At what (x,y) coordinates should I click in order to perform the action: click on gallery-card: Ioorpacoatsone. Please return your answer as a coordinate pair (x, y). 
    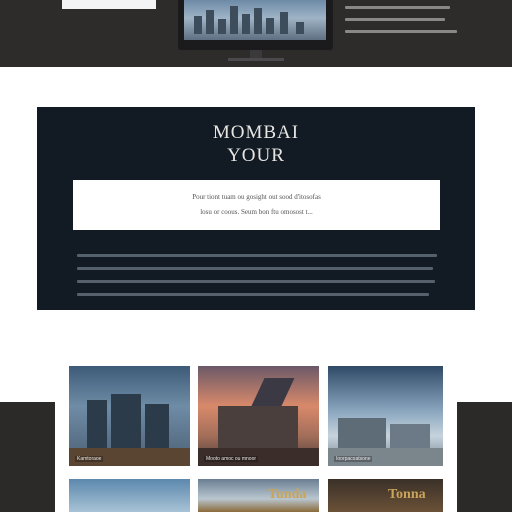
    Looking at the image, I should click on (385, 416).